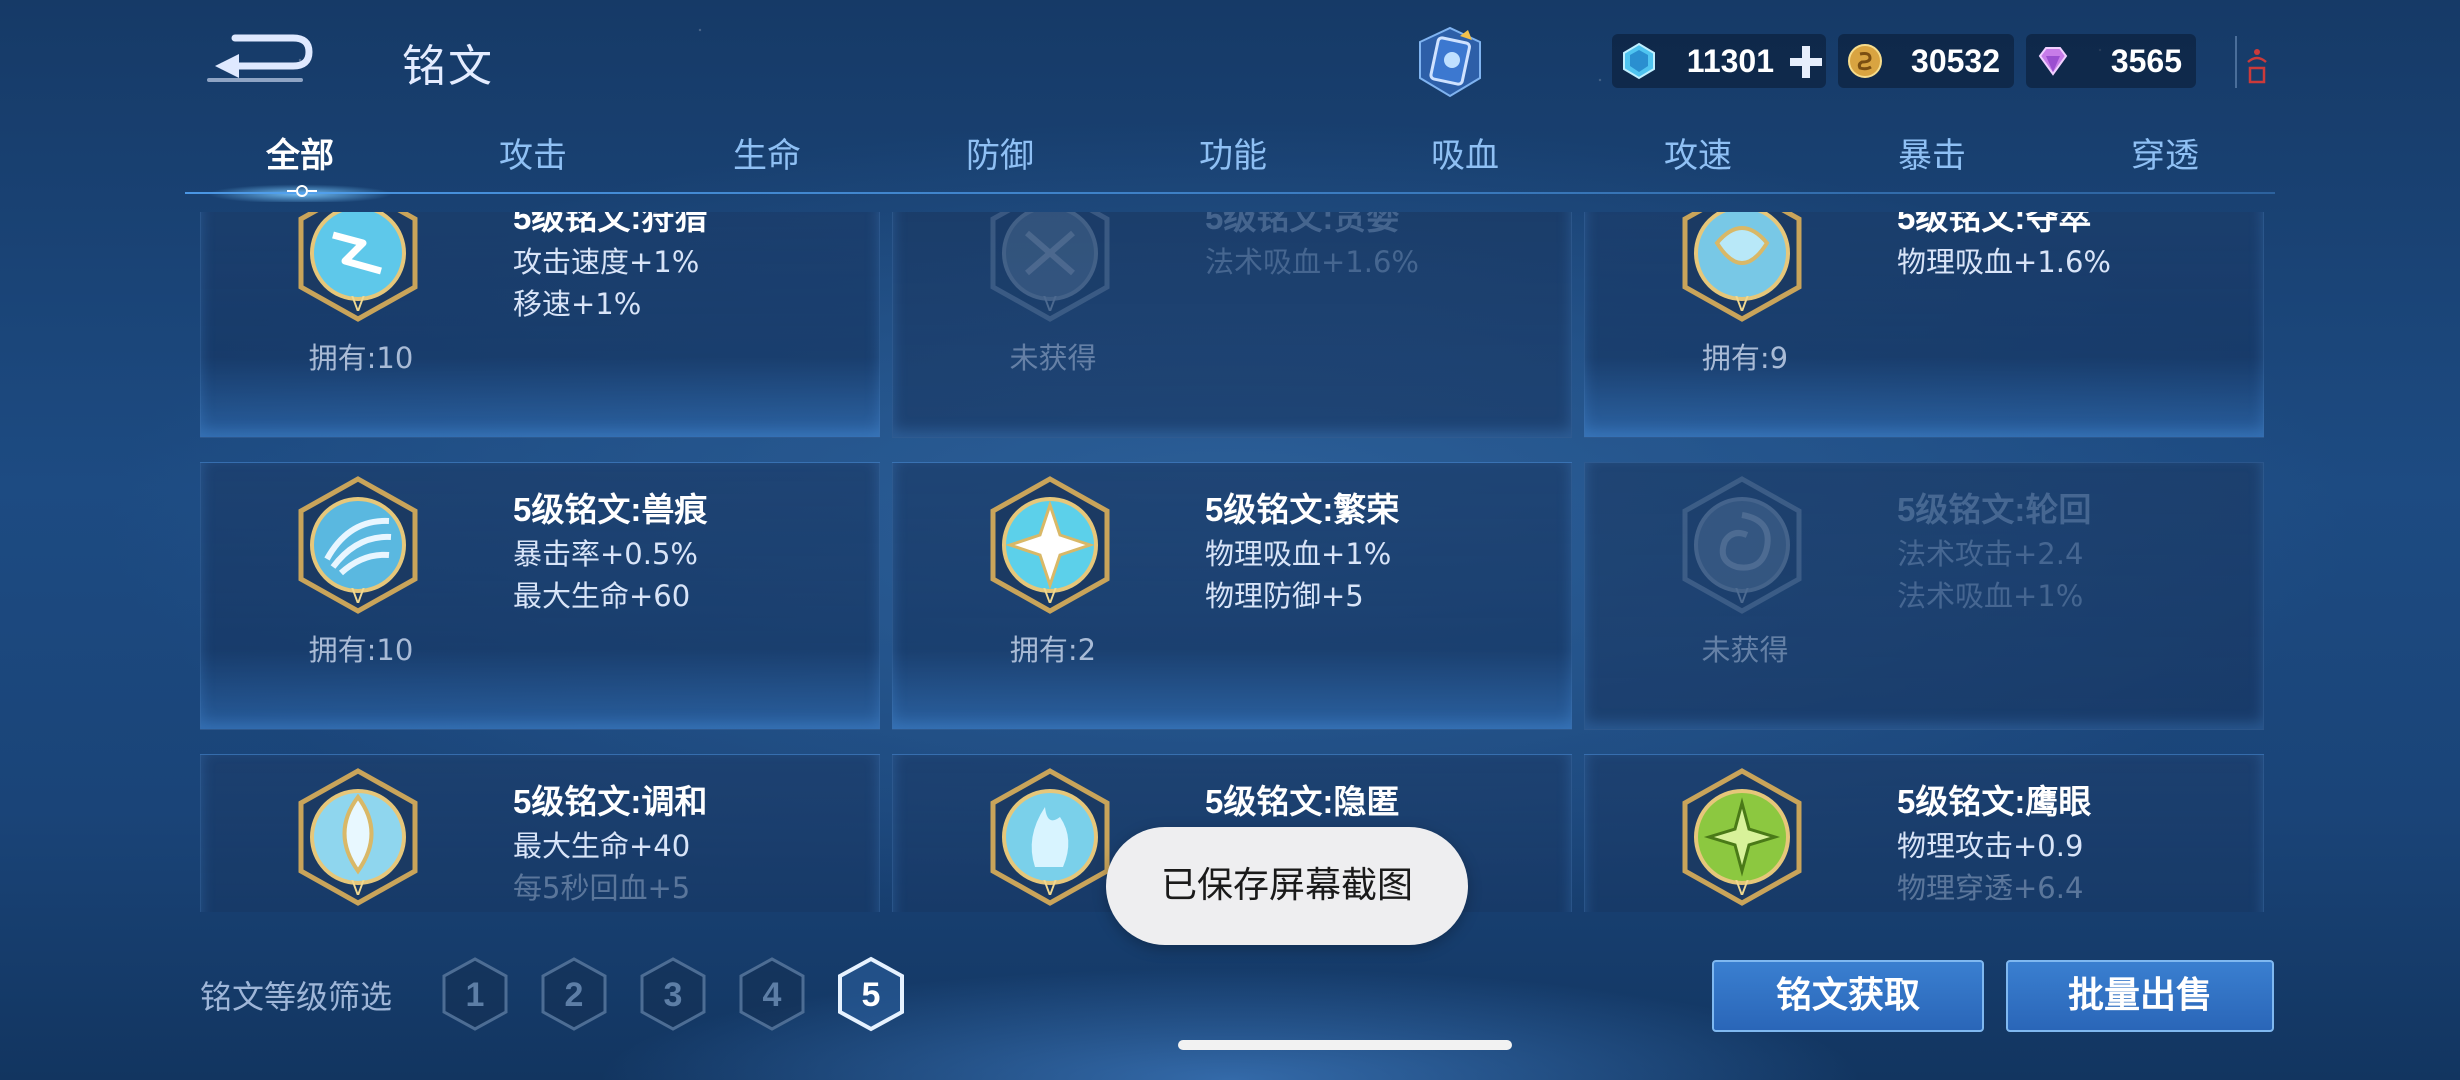  What do you see at coordinates (1990, 888) in the screenshot?
I see `rune-stat: 物理穿透+6.4` at bounding box center [1990, 888].